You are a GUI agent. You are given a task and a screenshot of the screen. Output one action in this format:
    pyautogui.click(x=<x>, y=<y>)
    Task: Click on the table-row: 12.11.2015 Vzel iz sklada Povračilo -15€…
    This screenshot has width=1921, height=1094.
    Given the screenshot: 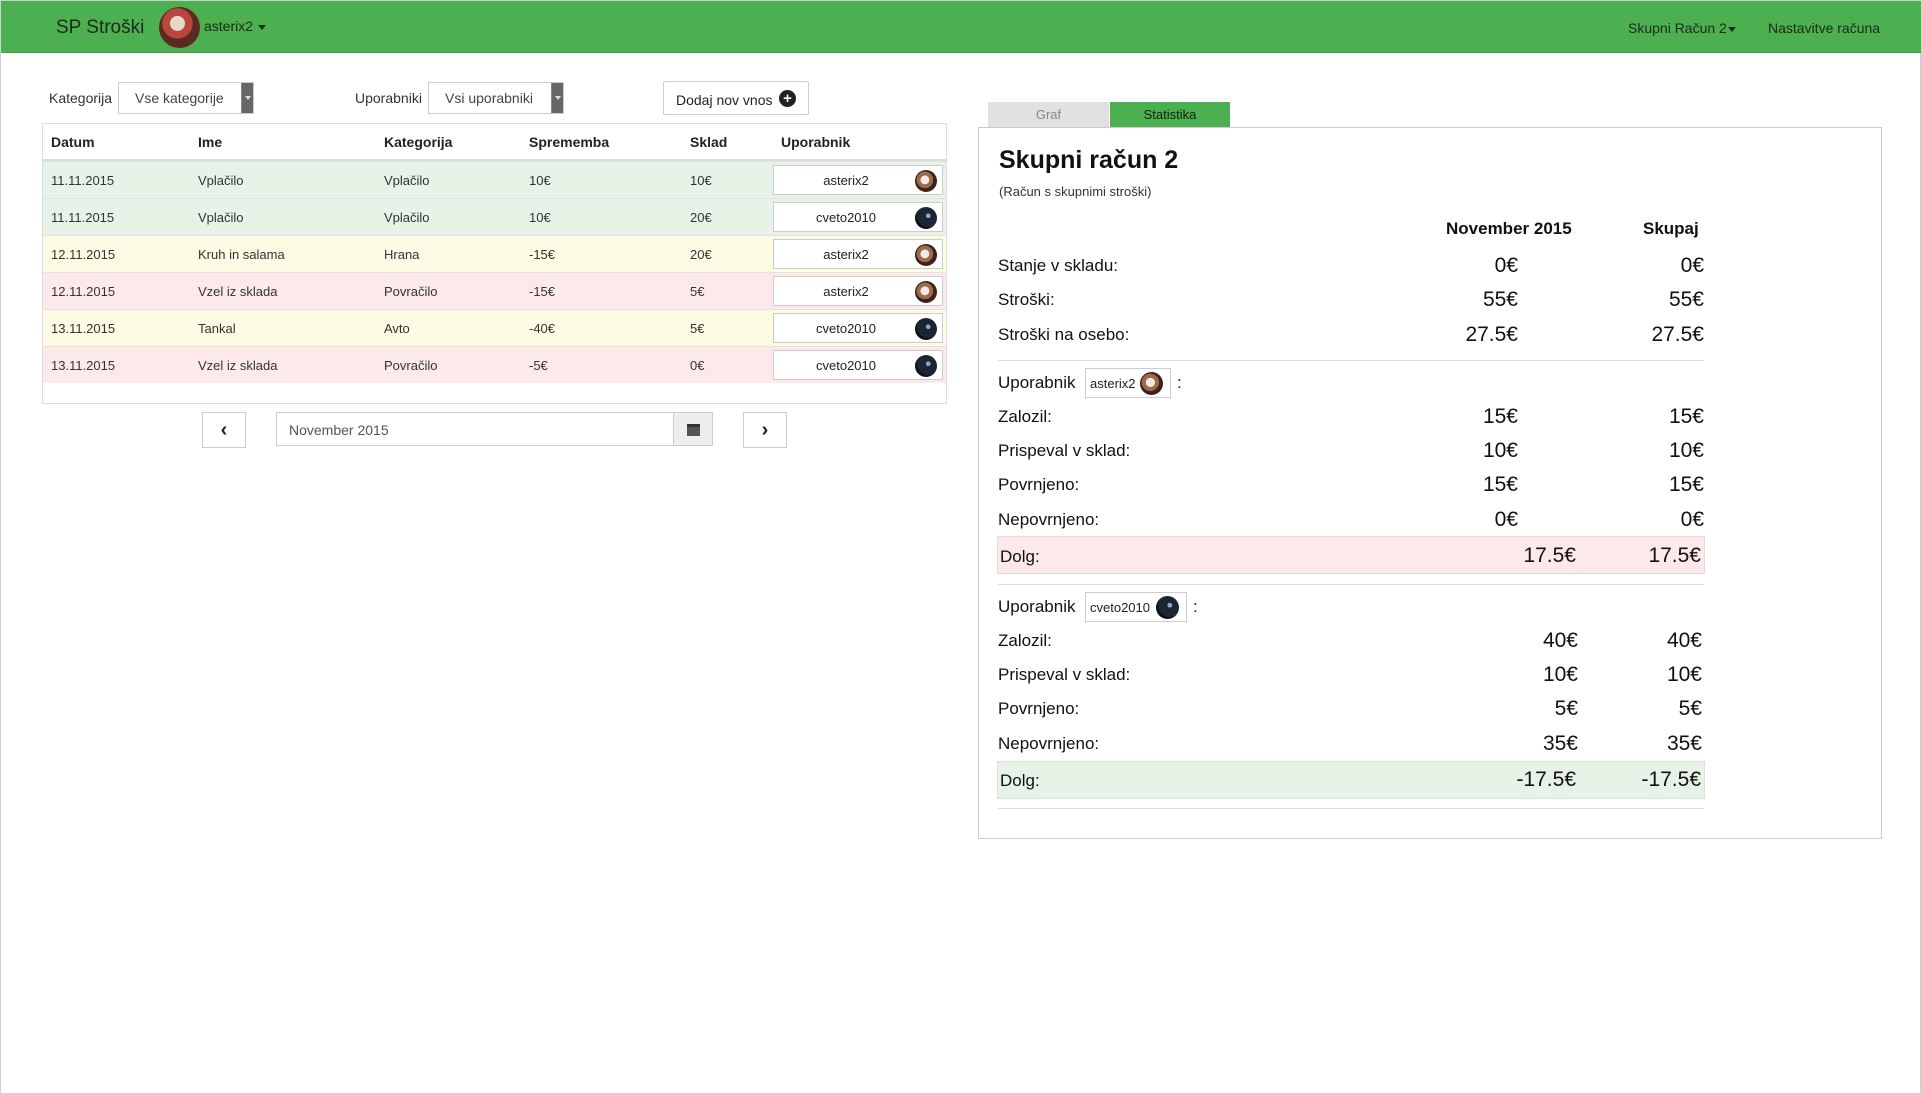 What is the action you would take?
    pyautogui.click(x=494, y=290)
    